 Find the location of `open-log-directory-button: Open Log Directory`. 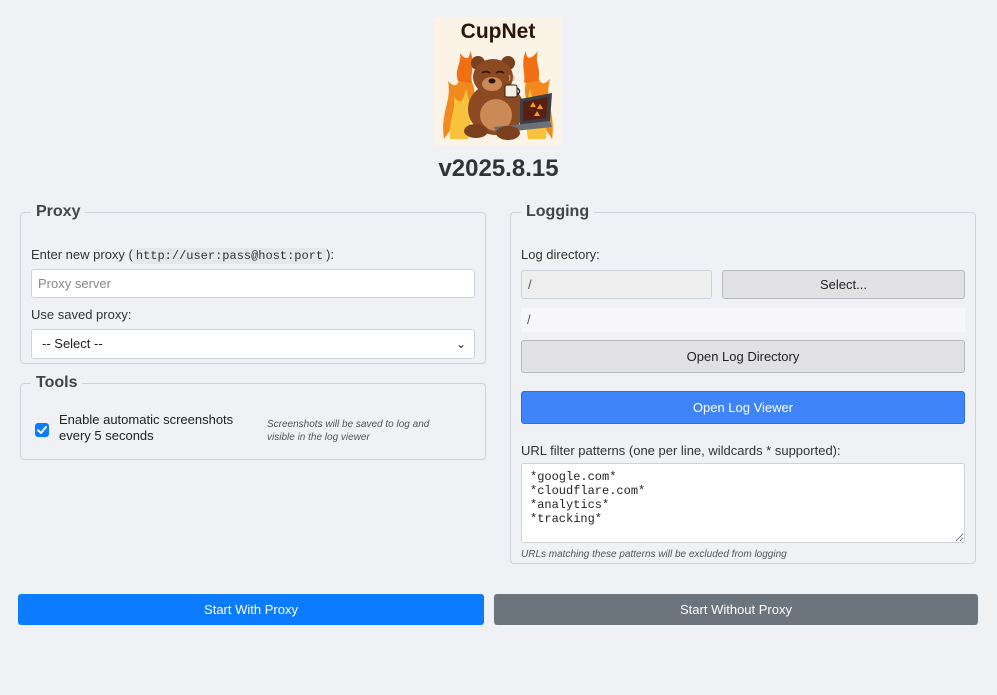

open-log-directory-button: Open Log Directory is located at coordinates (743, 356).